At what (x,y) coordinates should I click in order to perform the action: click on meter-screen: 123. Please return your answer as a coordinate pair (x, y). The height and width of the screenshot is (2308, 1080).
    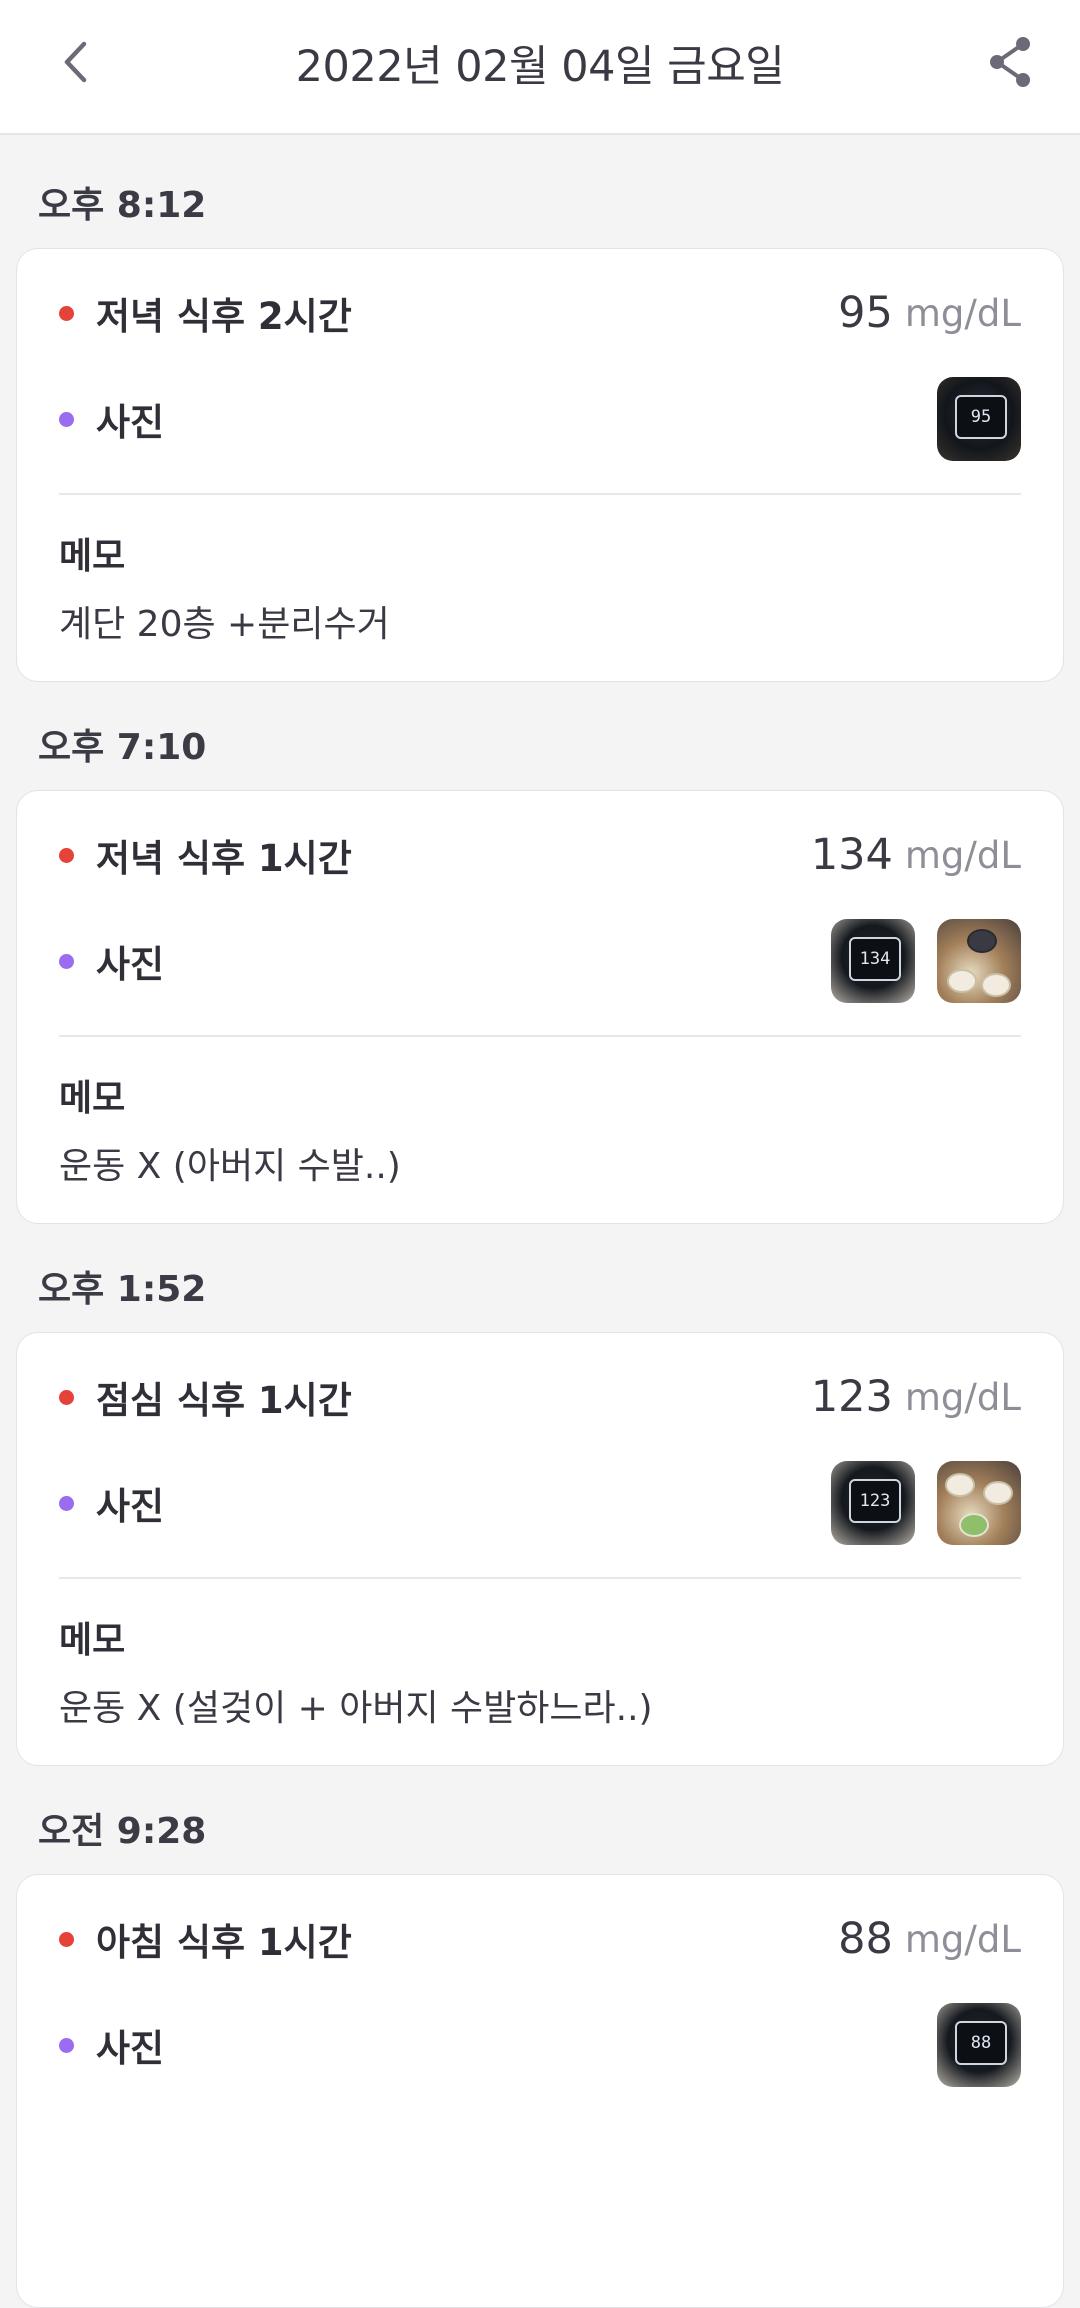
    Looking at the image, I should click on (875, 1501).